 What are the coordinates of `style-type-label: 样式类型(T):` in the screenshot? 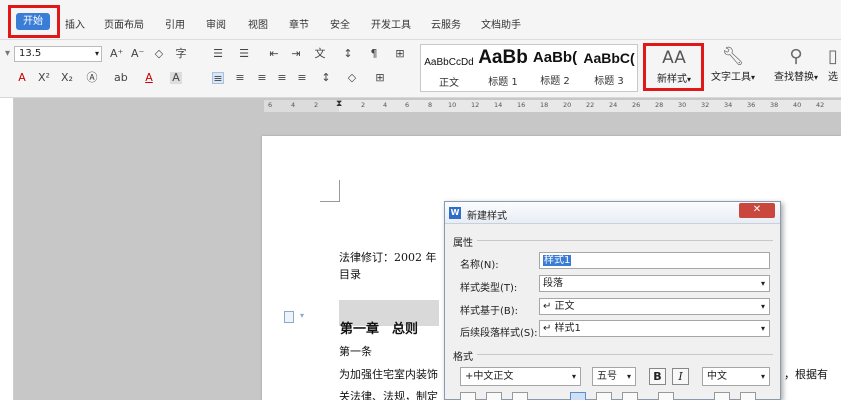 It's located at (489, 288).